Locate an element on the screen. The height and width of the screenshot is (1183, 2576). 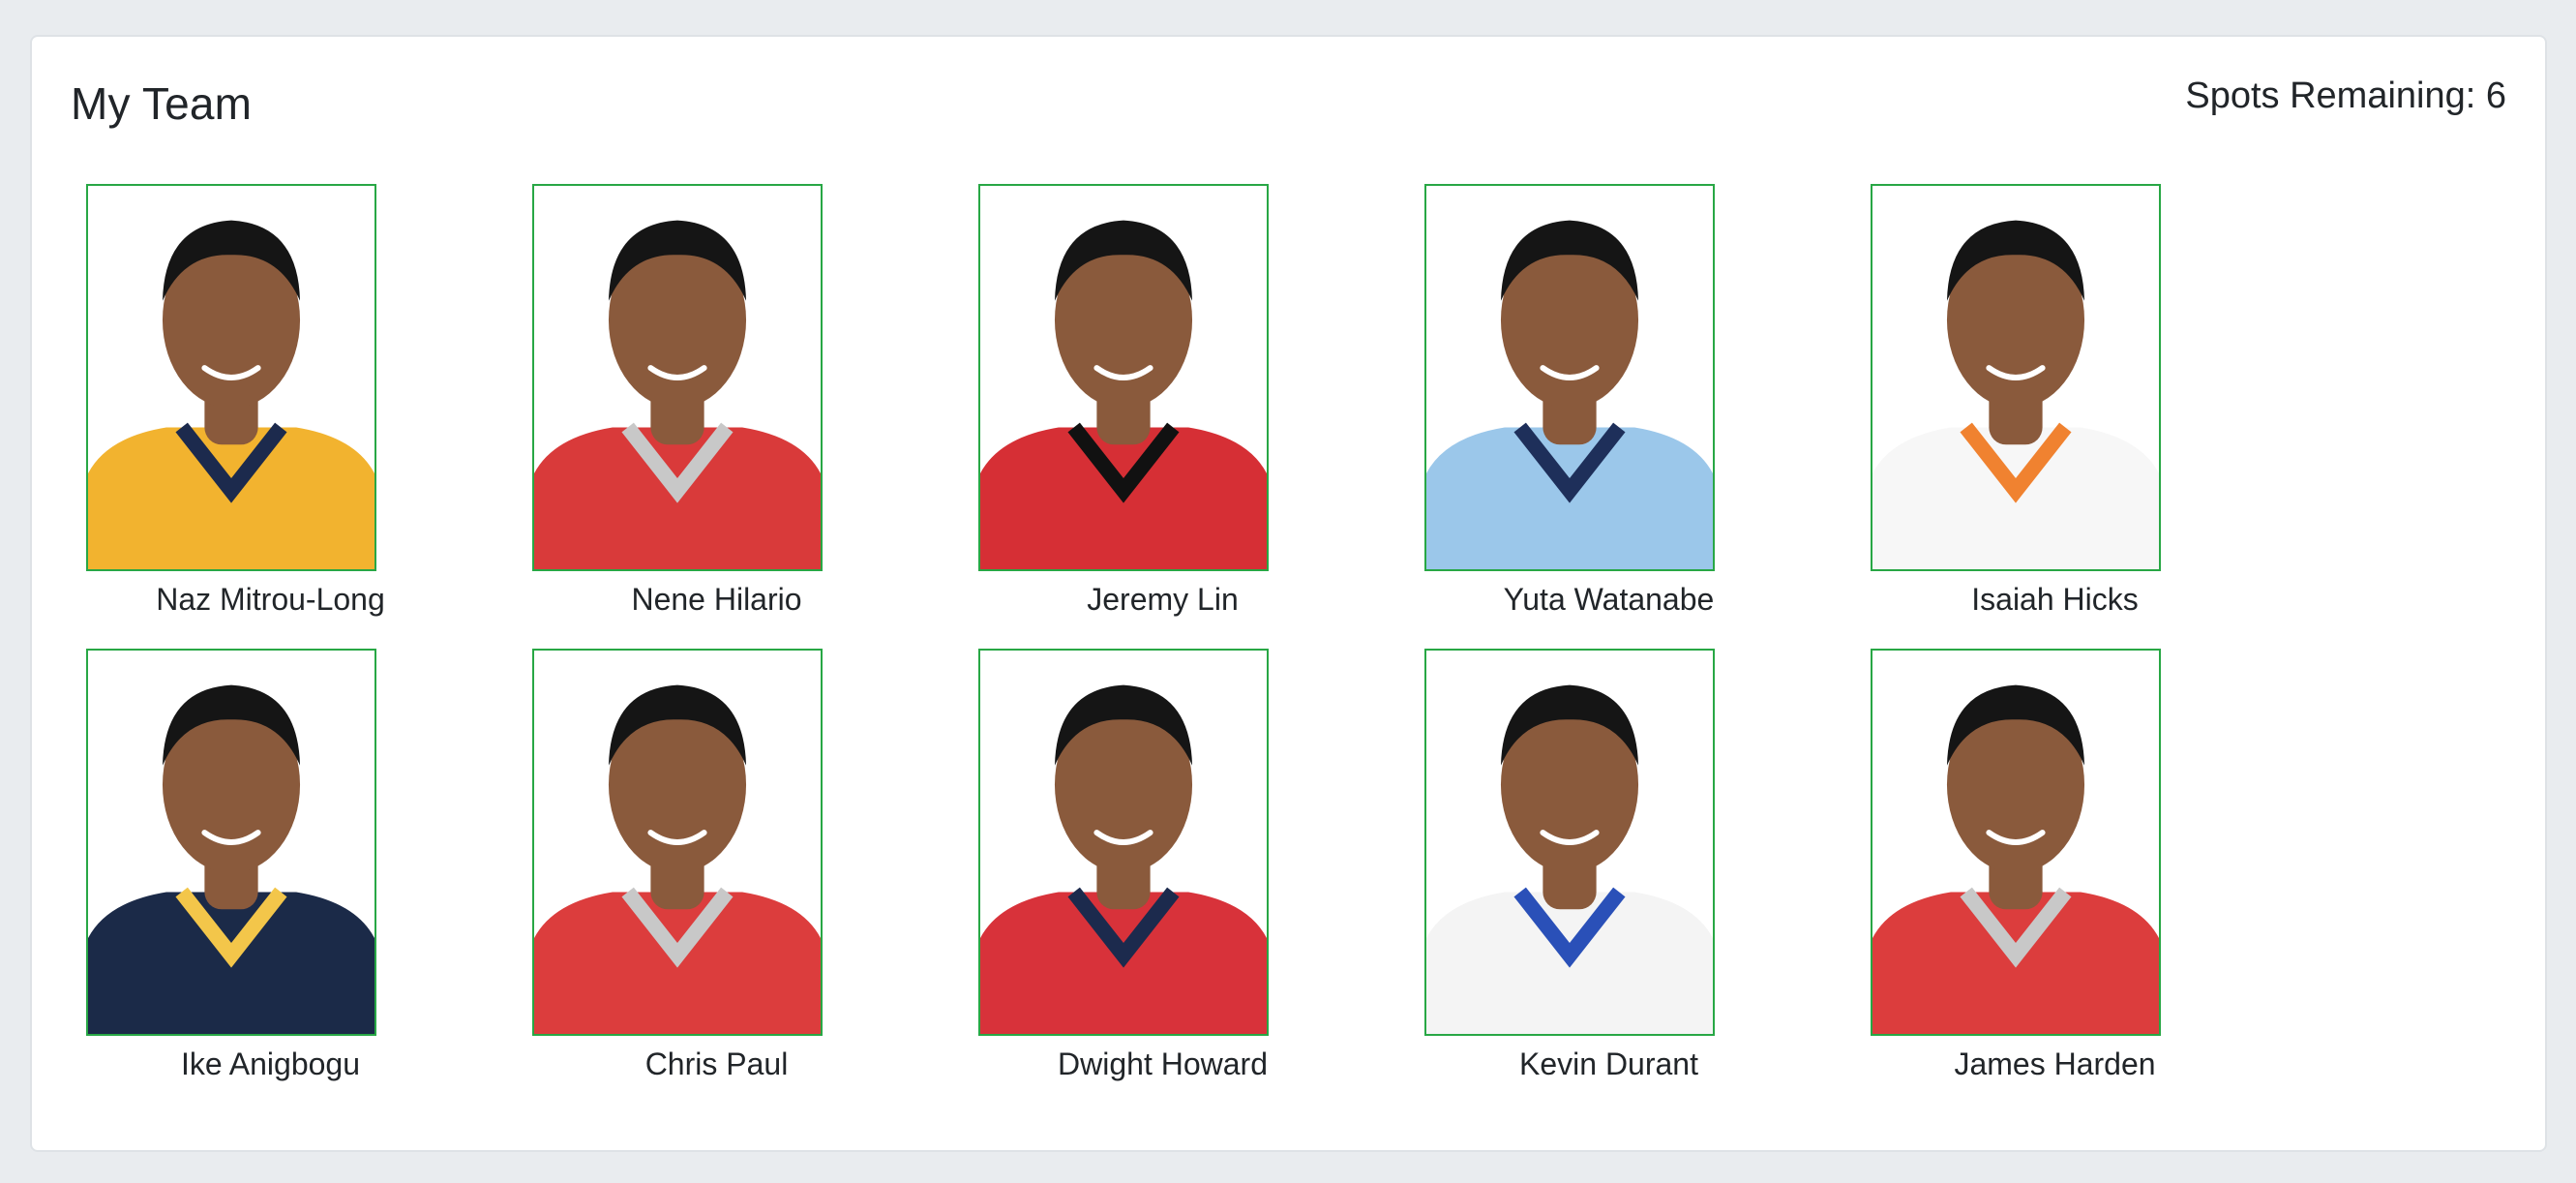
player-card: James Harden is located at coordinates (2094, 865).